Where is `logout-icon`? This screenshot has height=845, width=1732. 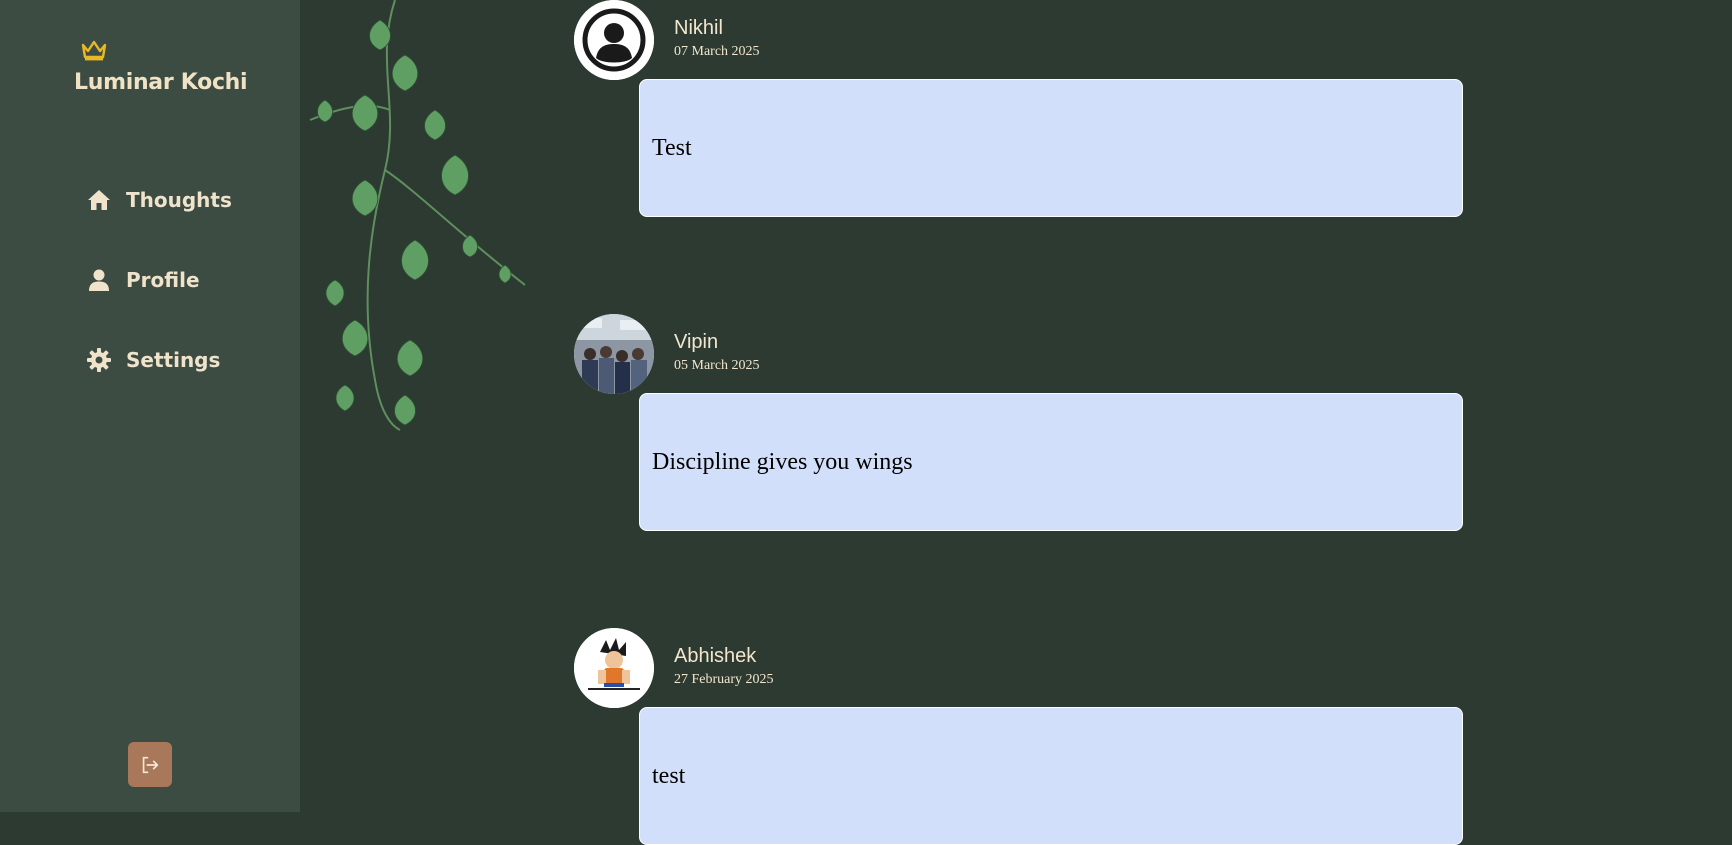
logout-icon is located at coordinates (150, 764).